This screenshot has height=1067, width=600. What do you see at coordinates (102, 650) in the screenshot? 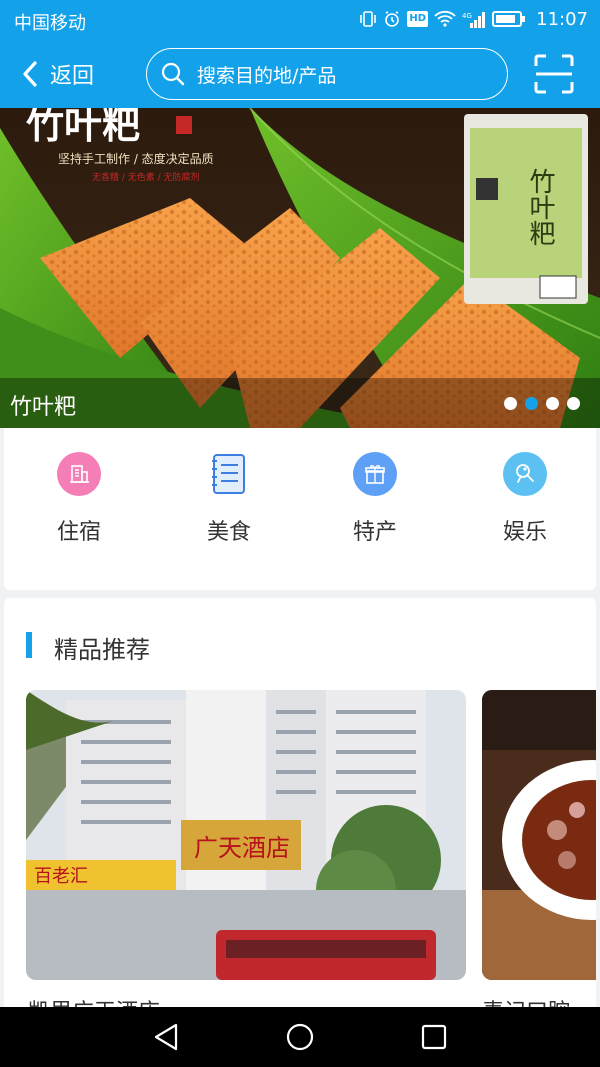
I see `section-title: 精品推荐` at bounding box center [102, 650].